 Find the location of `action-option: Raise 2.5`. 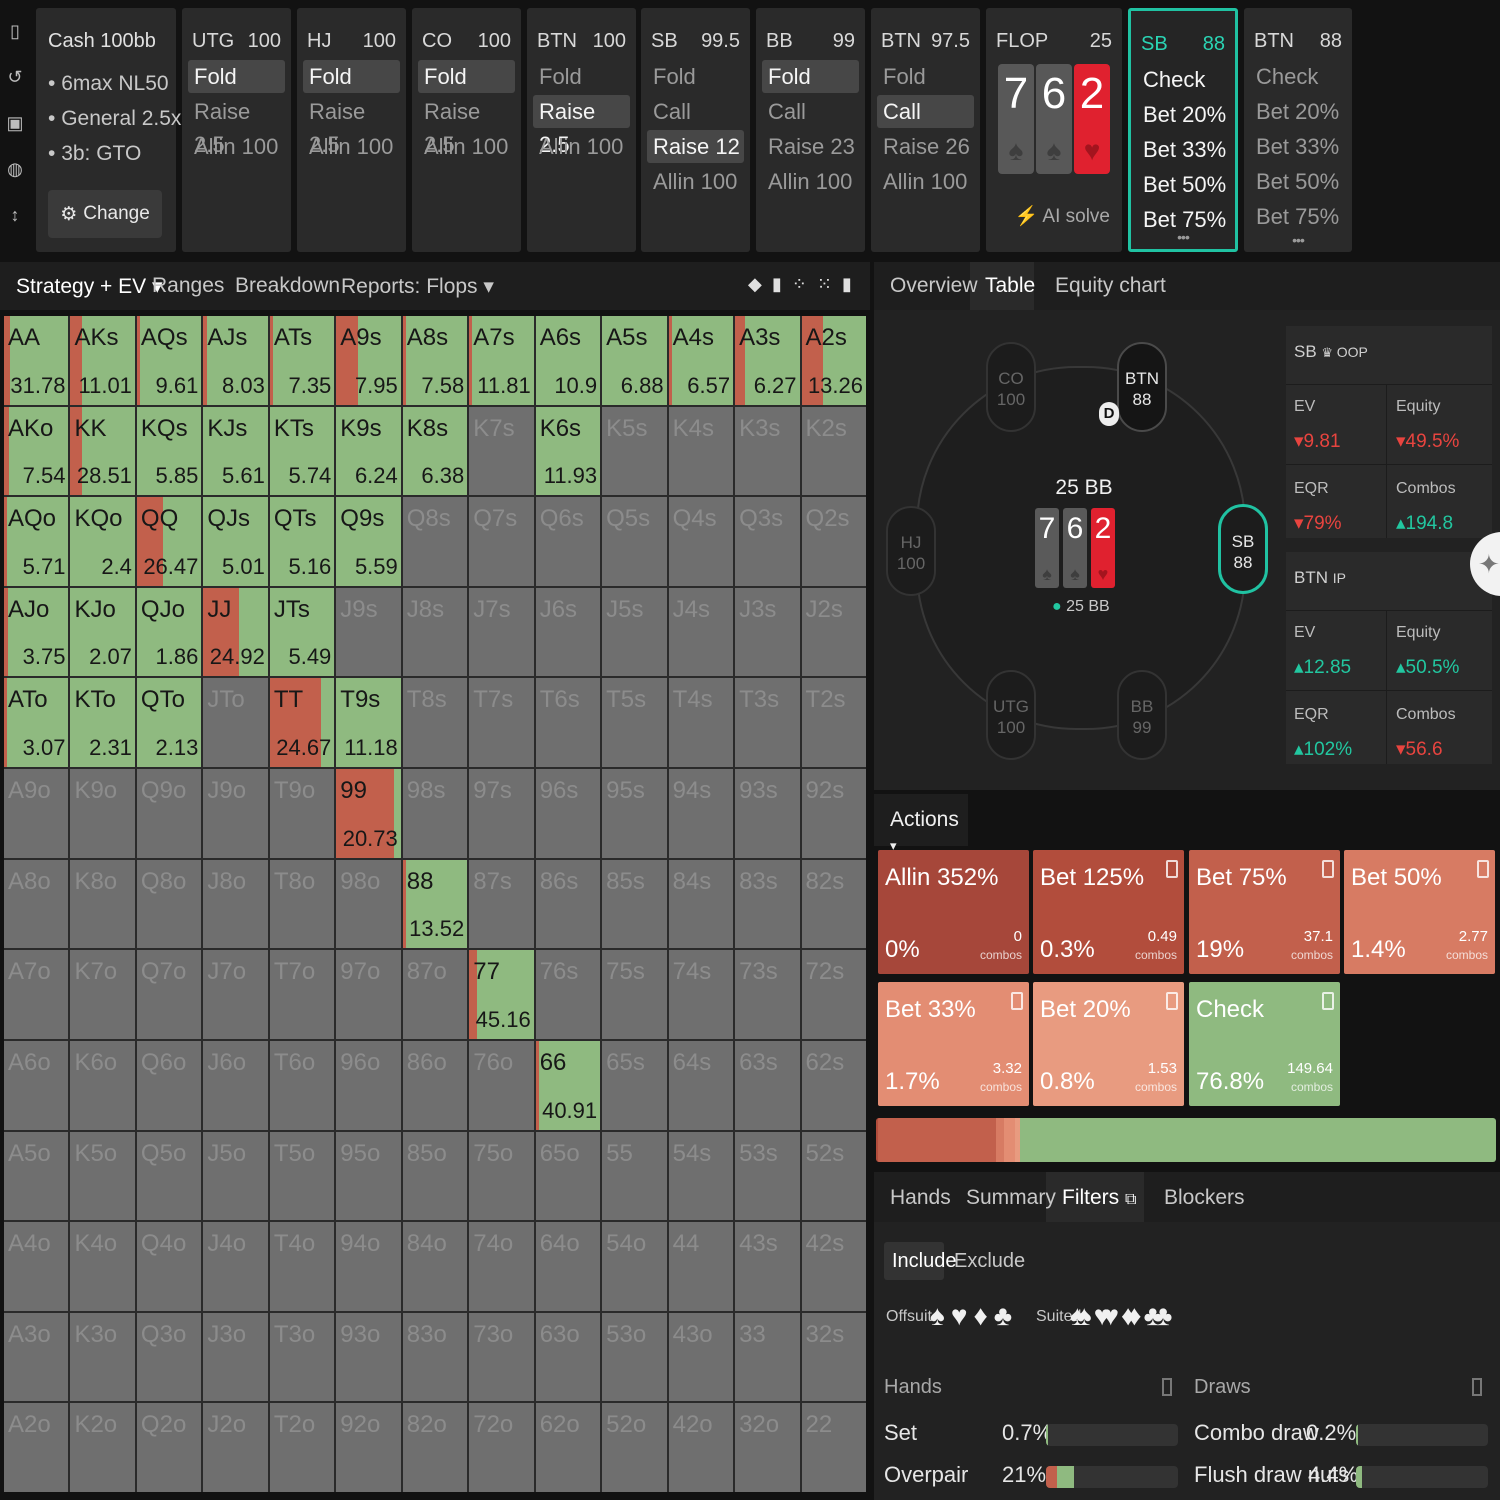

action-option: Raise 2.5 is located at coordinates (351, 126).